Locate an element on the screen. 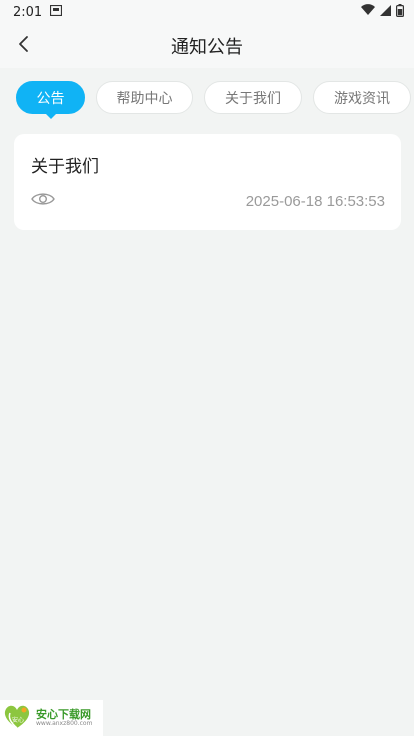 This screenshot has width=414, height=736. category-tabs: 公告 帮助中心 关于我们 游戏资讯 is located at coordinates (207, 98).